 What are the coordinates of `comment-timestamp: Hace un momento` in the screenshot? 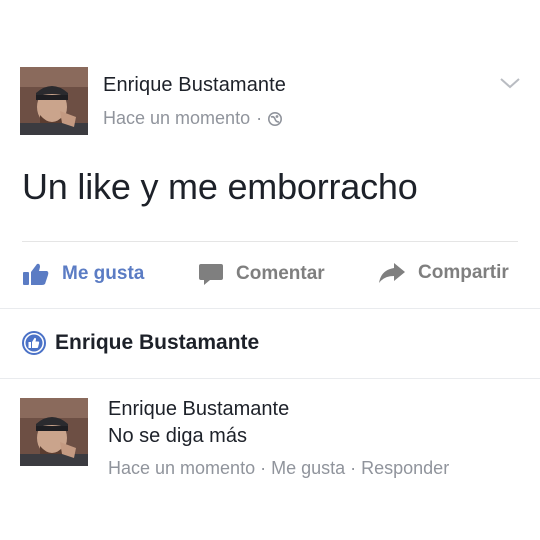 It's located at (181, 468).